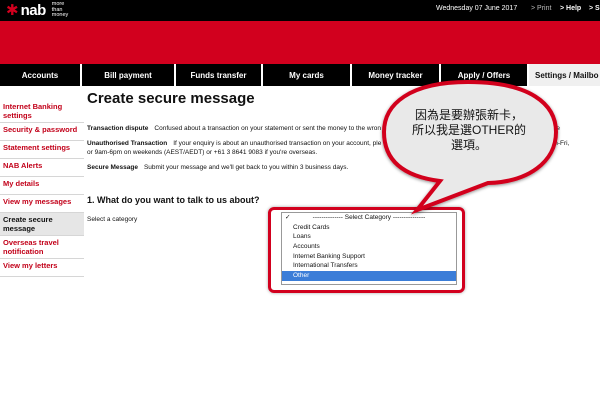  What do you see at coordinates (396, 75) in the screenshot?
I see `tab-money-tracker: Money tracker` at bounding box center [396, 75].